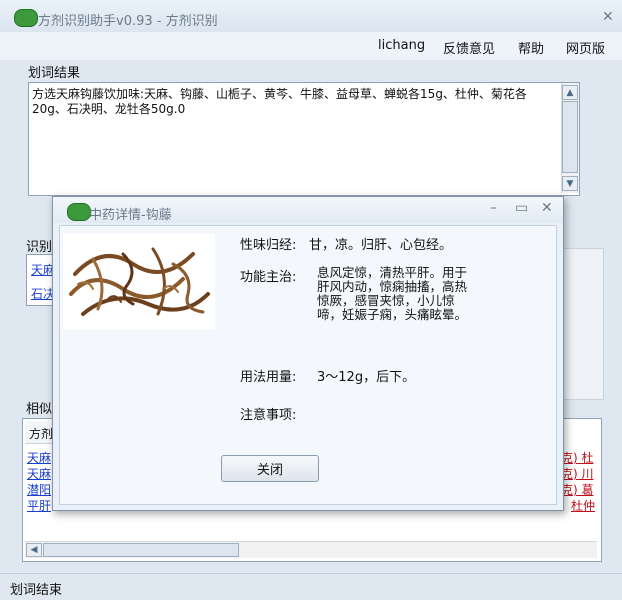 The height and width of the screenshot is (600, 622). What do you see at coordinates (39, 457) in the screenshot?
I see `similar-row-1: 天麻` at bounding box center [39, 457].